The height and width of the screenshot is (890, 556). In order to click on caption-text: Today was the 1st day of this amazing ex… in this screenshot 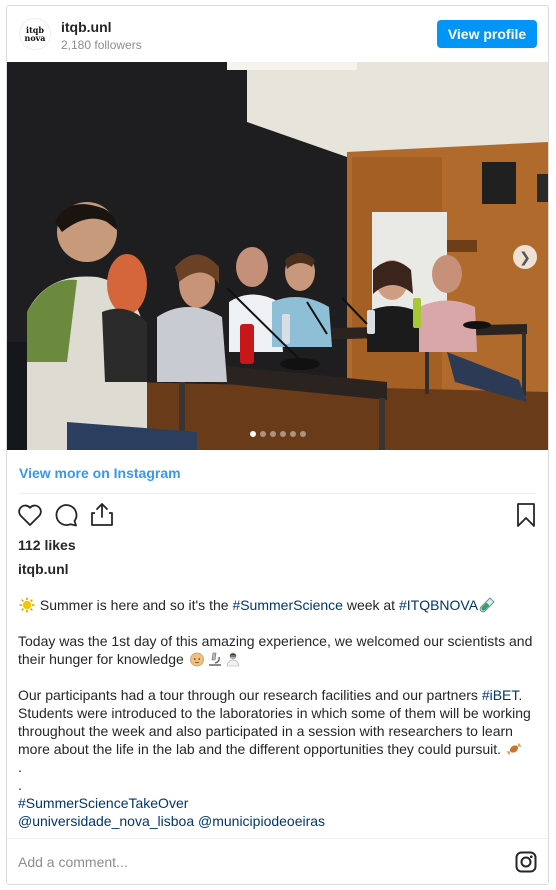, I will do `click(275, 650)`.